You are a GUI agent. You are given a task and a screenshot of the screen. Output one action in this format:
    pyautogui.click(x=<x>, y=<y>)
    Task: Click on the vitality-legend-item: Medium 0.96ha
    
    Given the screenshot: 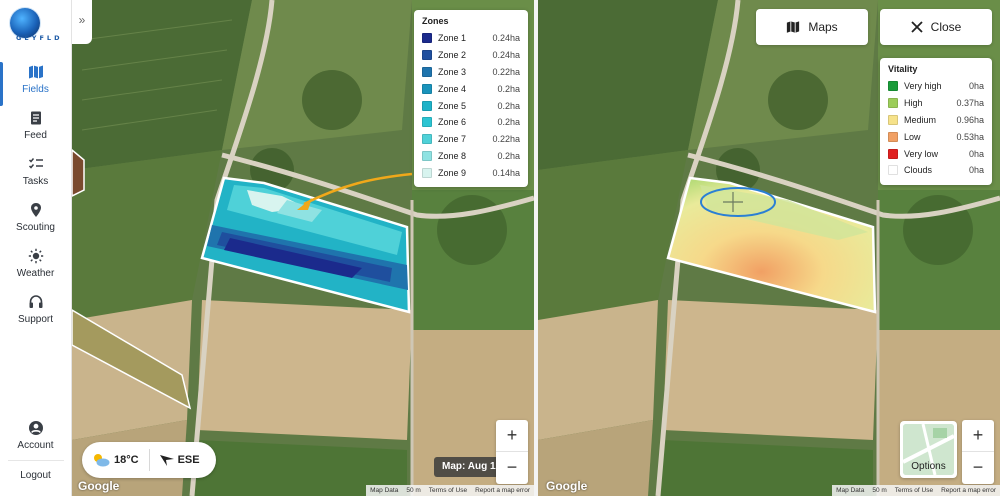 What is the action you would take?
    pyautogui.click(x=936, y=120)
    